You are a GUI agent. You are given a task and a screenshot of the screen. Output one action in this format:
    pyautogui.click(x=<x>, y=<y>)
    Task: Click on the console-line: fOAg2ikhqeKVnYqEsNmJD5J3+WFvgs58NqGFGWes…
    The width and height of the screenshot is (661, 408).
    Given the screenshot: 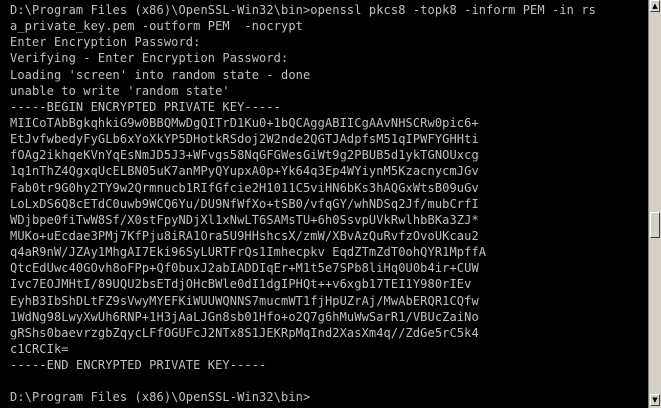 What is the action you would take?
    pyautogui.click(x=244, y=155)
    